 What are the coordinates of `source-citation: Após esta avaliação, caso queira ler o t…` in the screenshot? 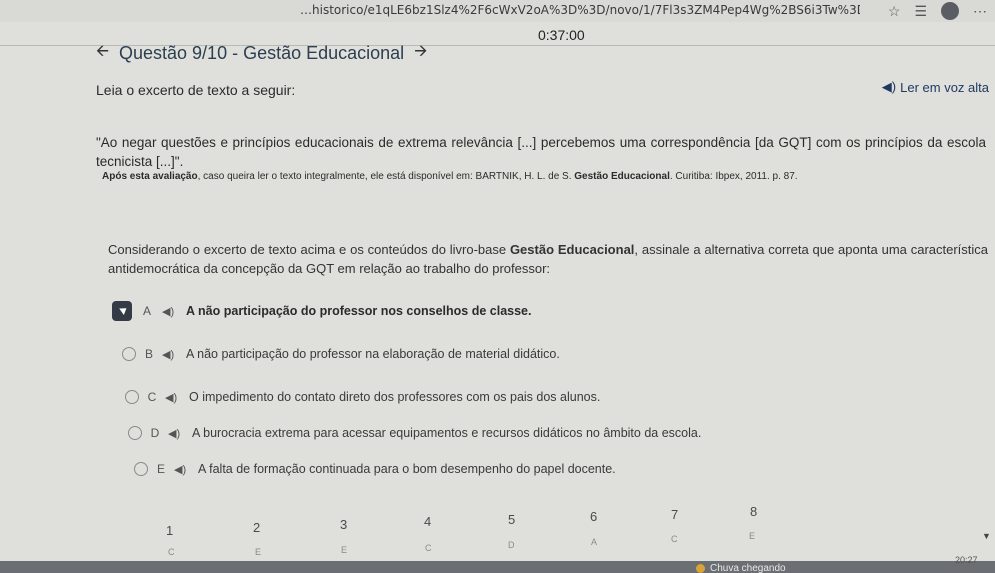 It's located at (542, 176).